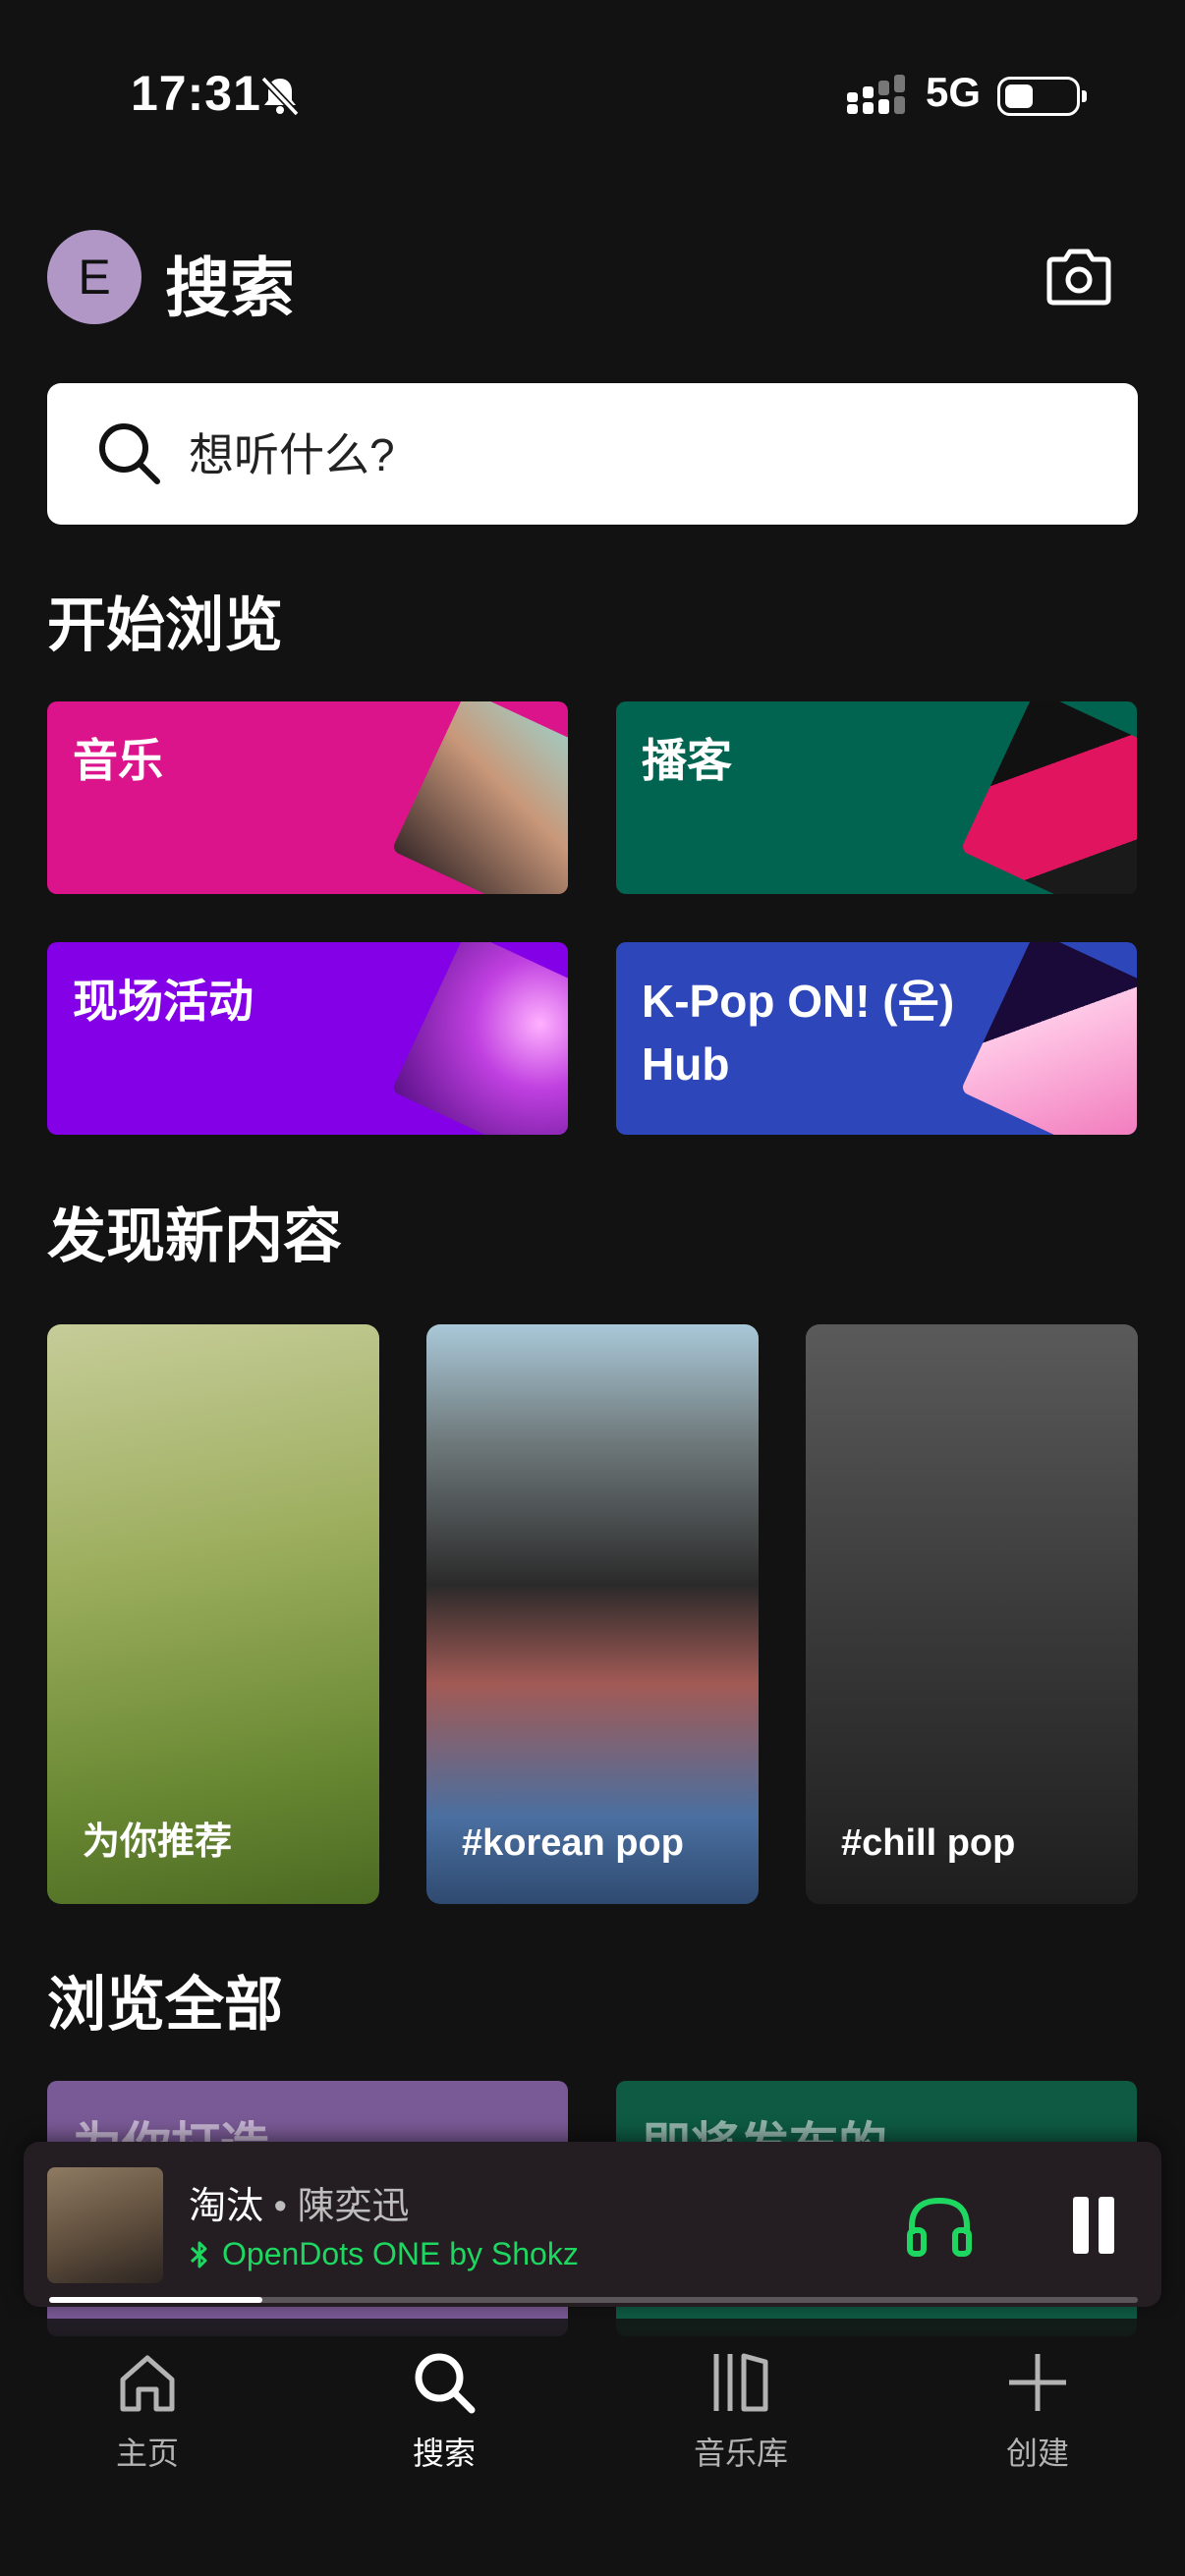 Image resolution: width=1185 pixels, height=2576 pixels. Describe the element at coordinates (165, 2005) in the screenshot. I see `section-title-browse-all: 浏览全部` at that location.